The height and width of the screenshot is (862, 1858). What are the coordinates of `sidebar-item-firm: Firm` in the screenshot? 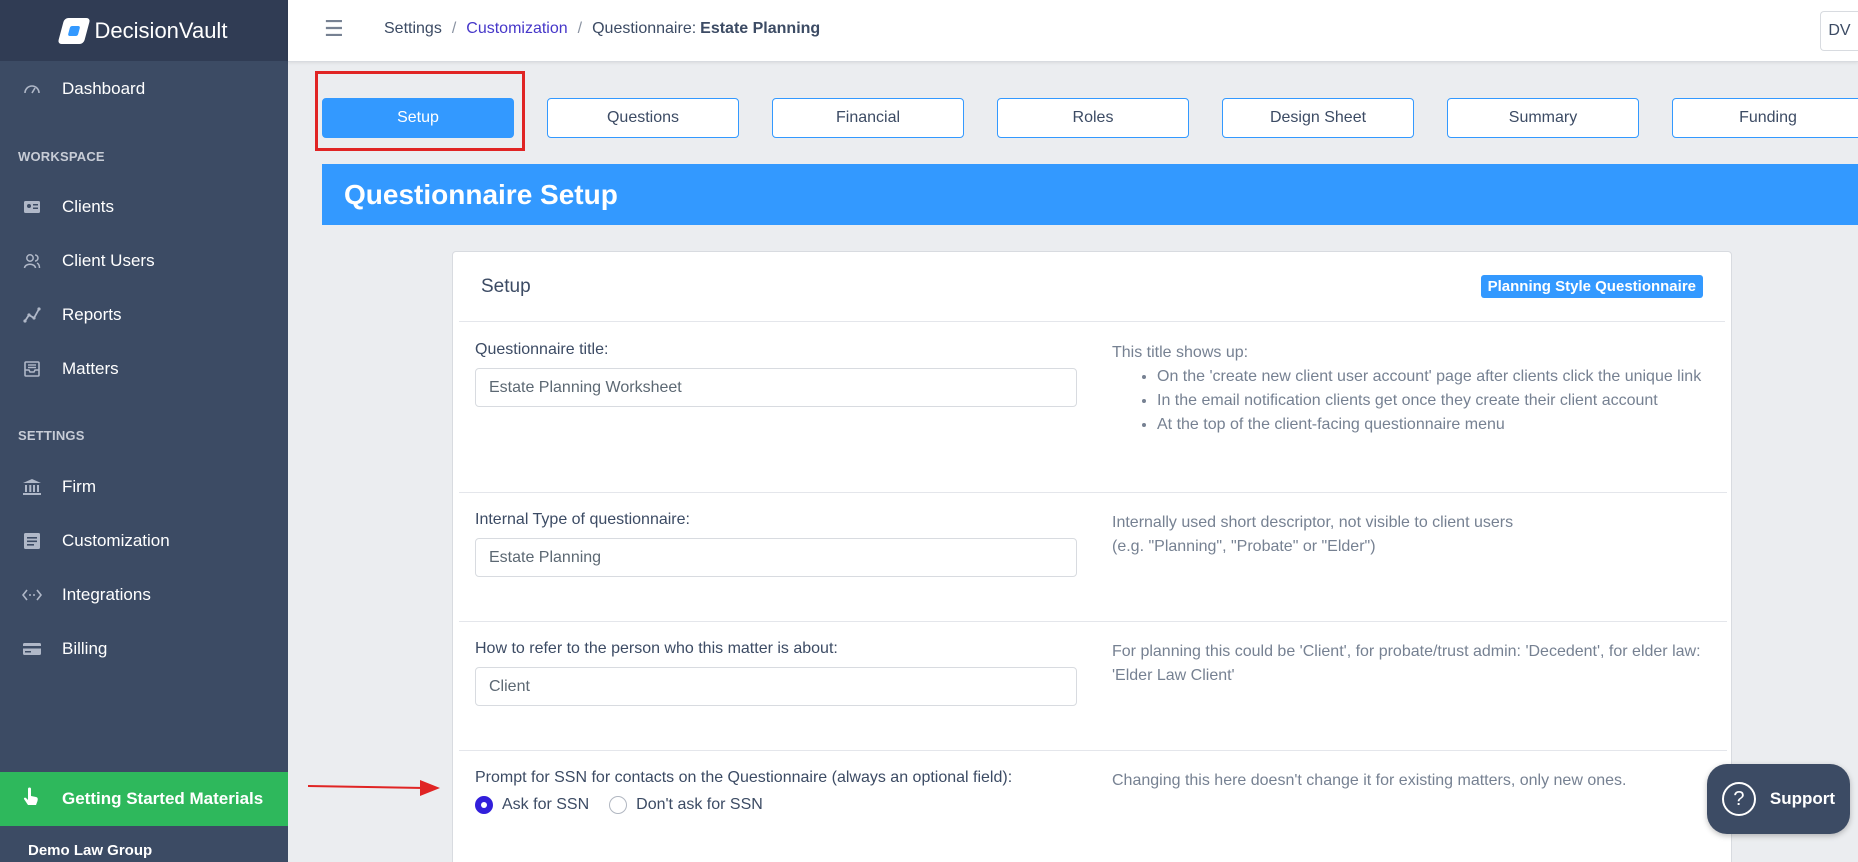 It's located at (144, 487).